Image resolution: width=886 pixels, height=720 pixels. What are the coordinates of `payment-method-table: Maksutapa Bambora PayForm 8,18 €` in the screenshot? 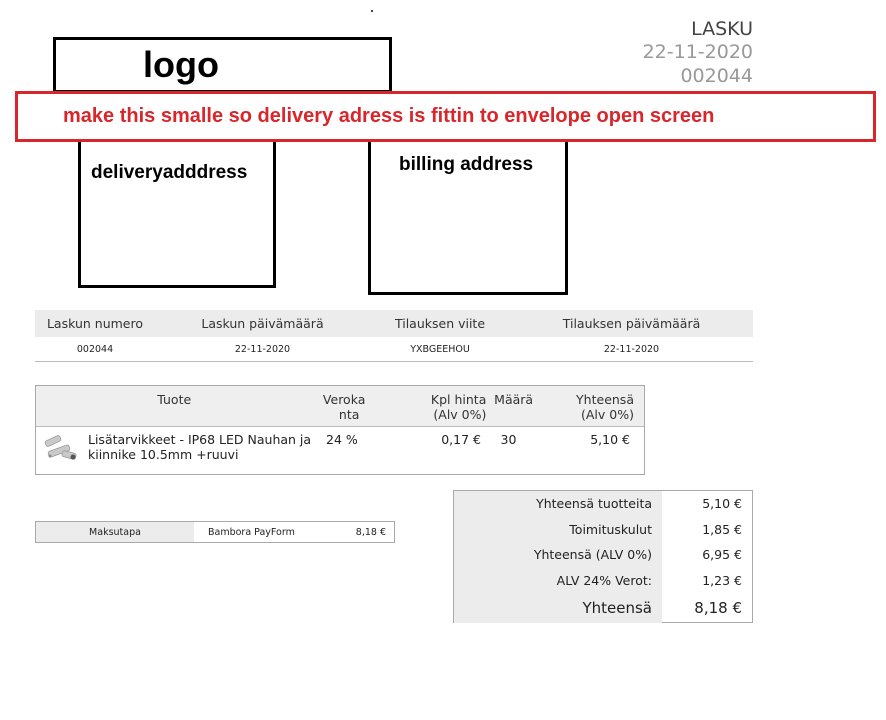 It's located at (215, 532).